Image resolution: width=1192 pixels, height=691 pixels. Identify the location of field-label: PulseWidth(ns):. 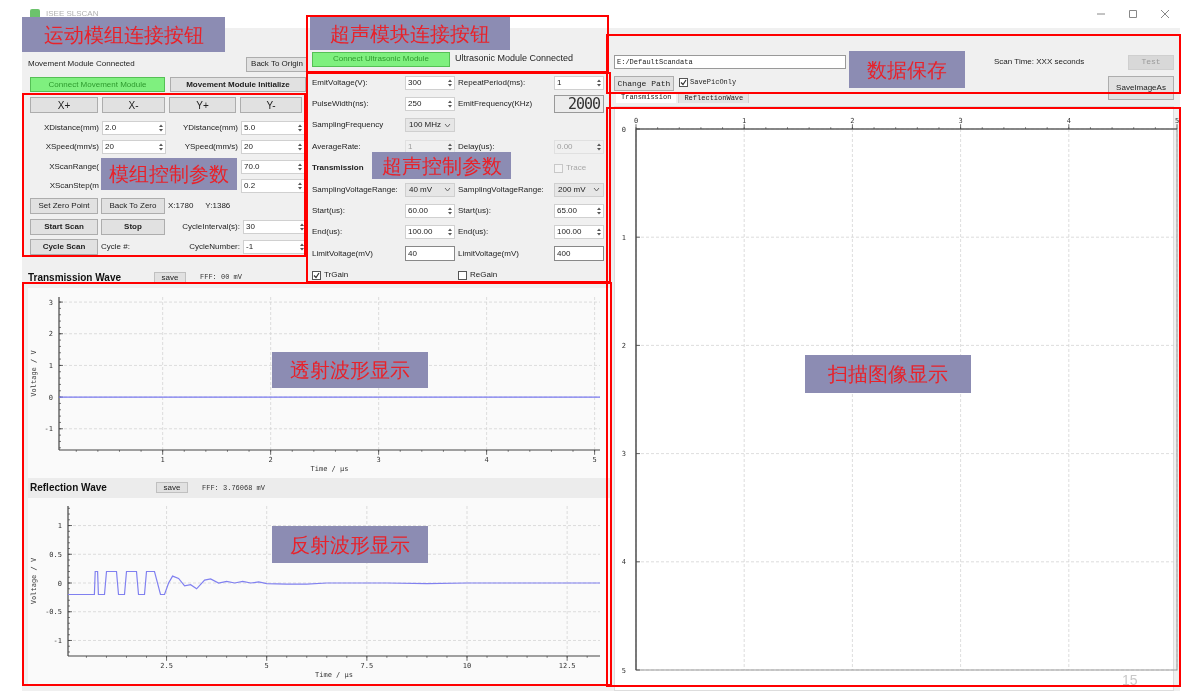
(340, 104).